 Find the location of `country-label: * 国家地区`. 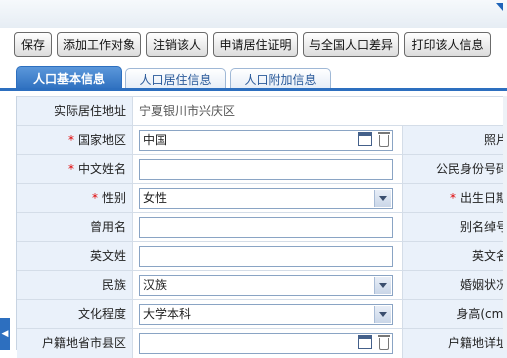

country-label: * 国家地区 is located at coordinates (75, 140).